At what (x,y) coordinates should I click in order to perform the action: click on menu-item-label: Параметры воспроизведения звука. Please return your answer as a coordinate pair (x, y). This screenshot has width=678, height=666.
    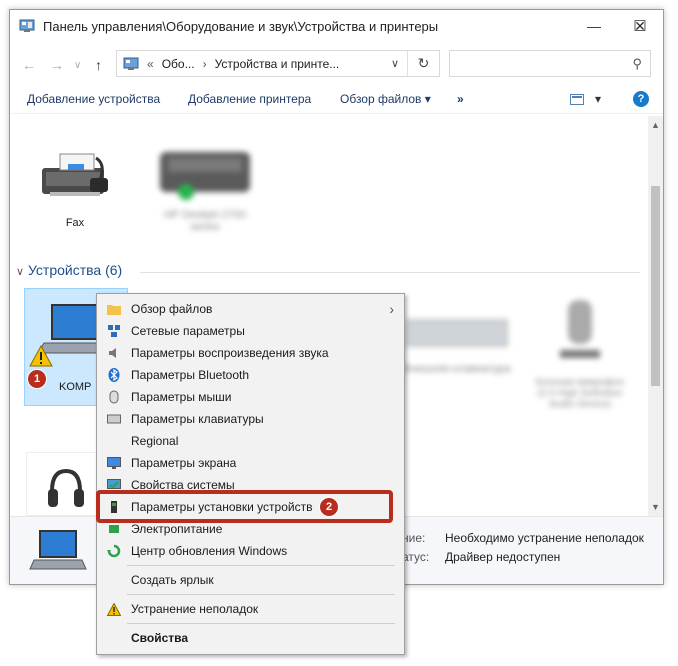
    Looking at the image, I should click on (230, 353).